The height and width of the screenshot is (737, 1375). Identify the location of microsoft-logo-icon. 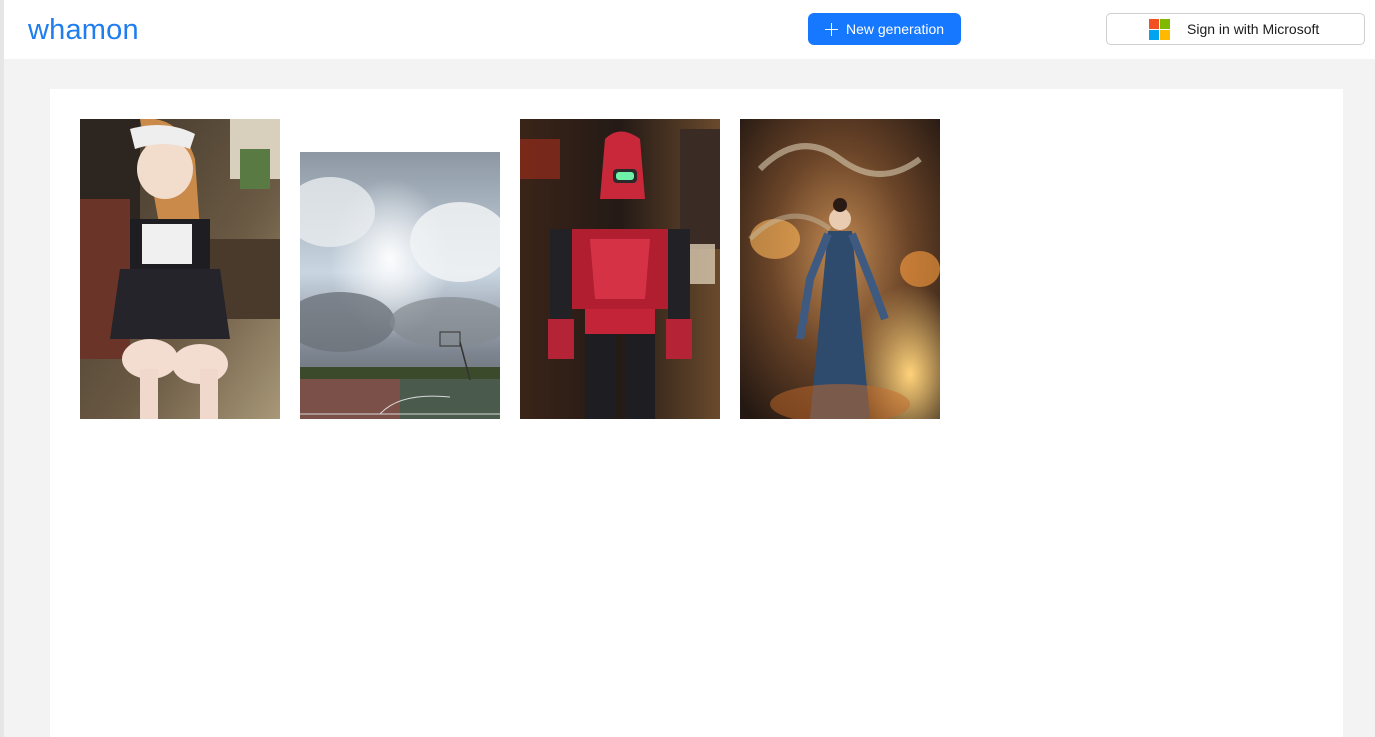
(1159, 29).